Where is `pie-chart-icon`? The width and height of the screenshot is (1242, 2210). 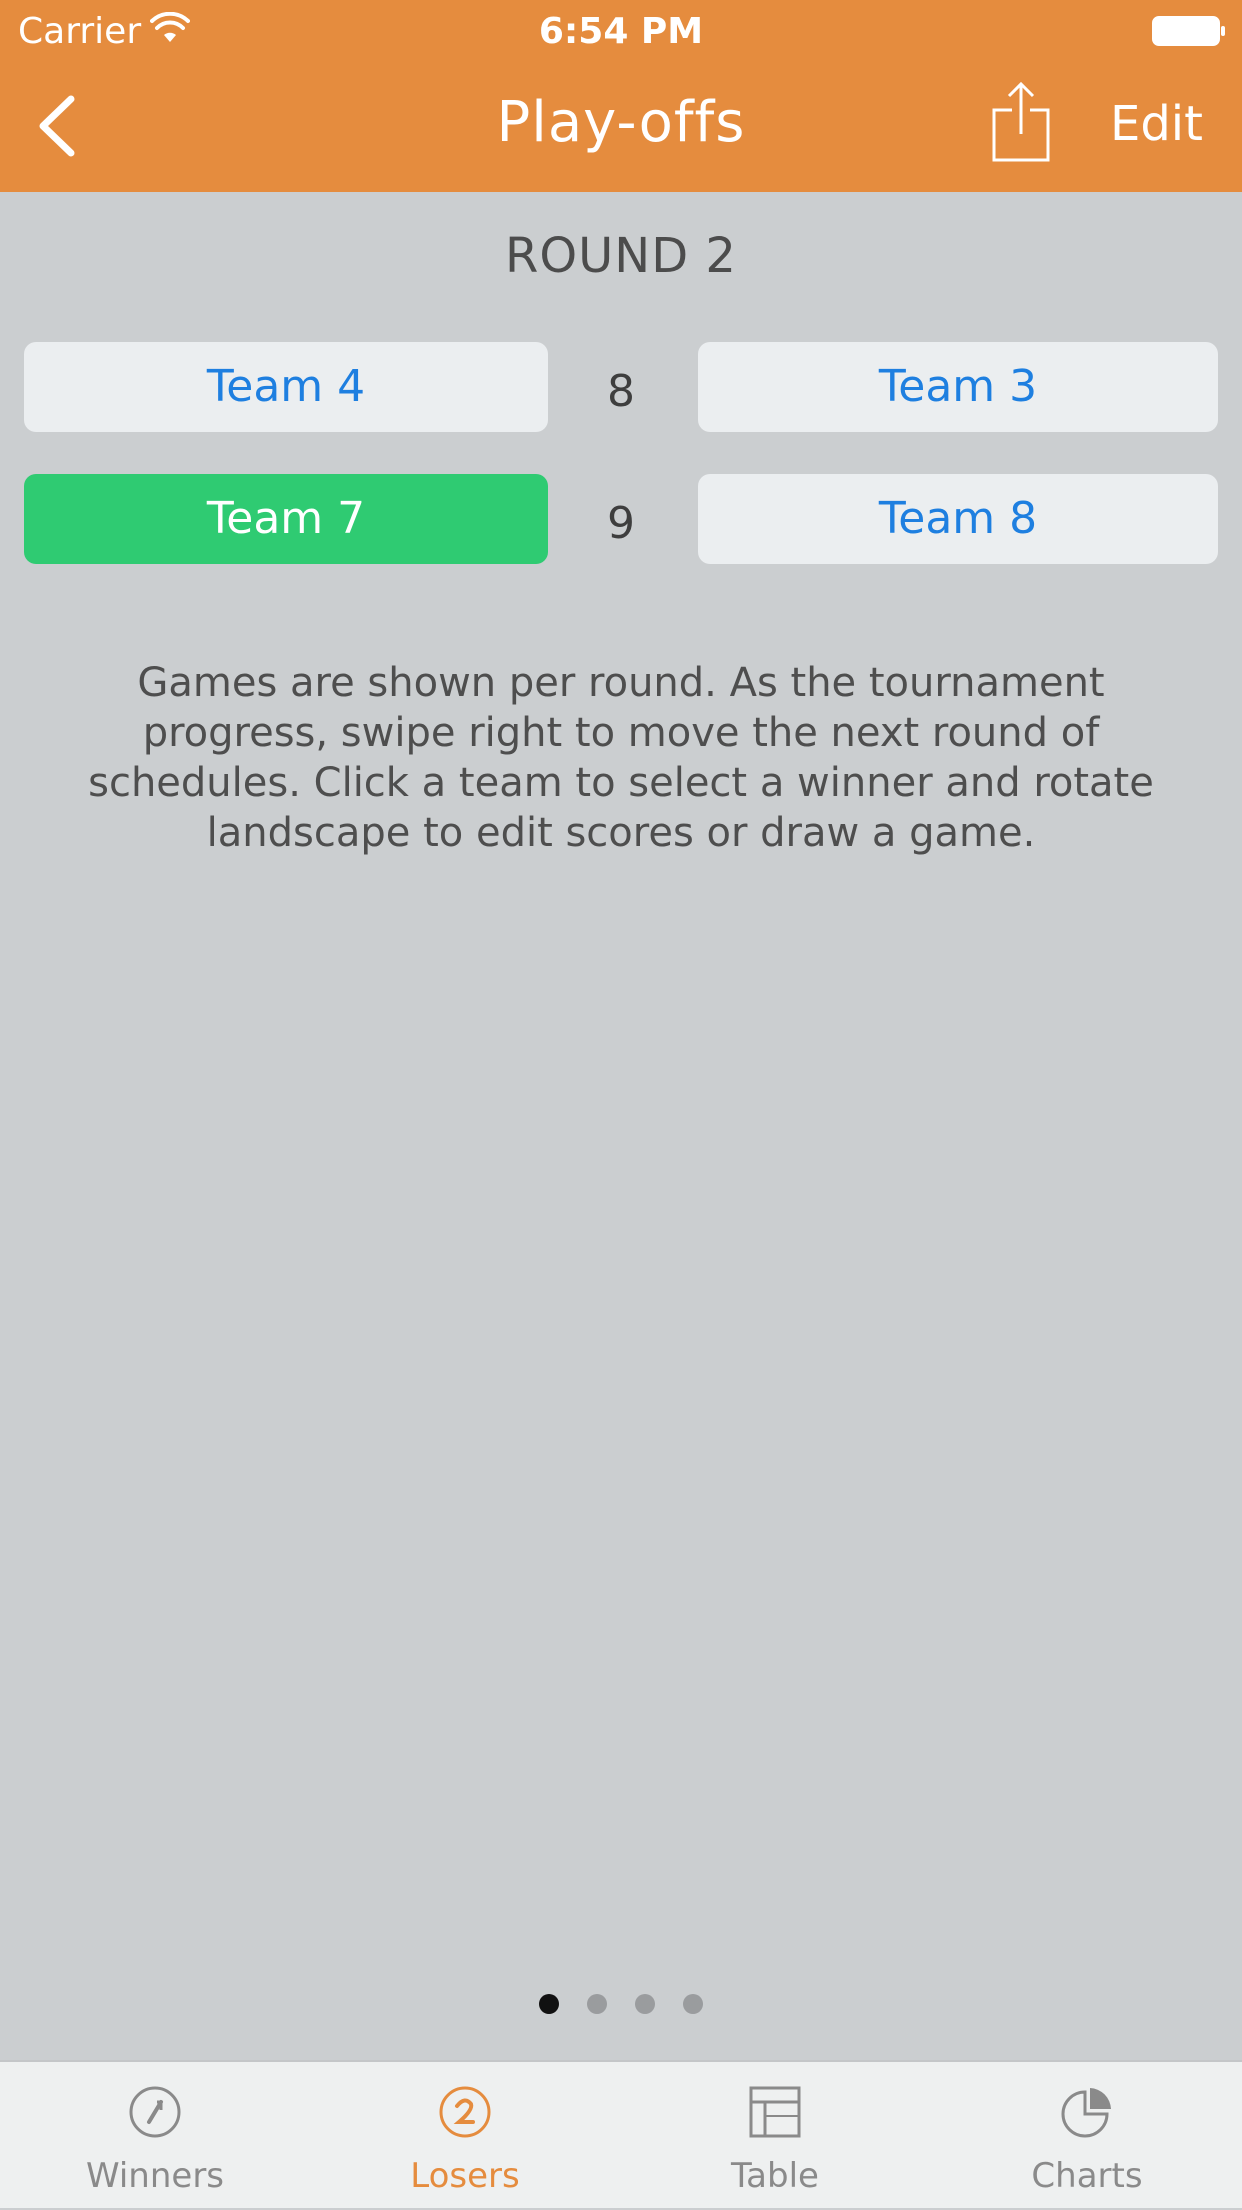 pie-chart-icon is located at coordinates (1086, 2113).